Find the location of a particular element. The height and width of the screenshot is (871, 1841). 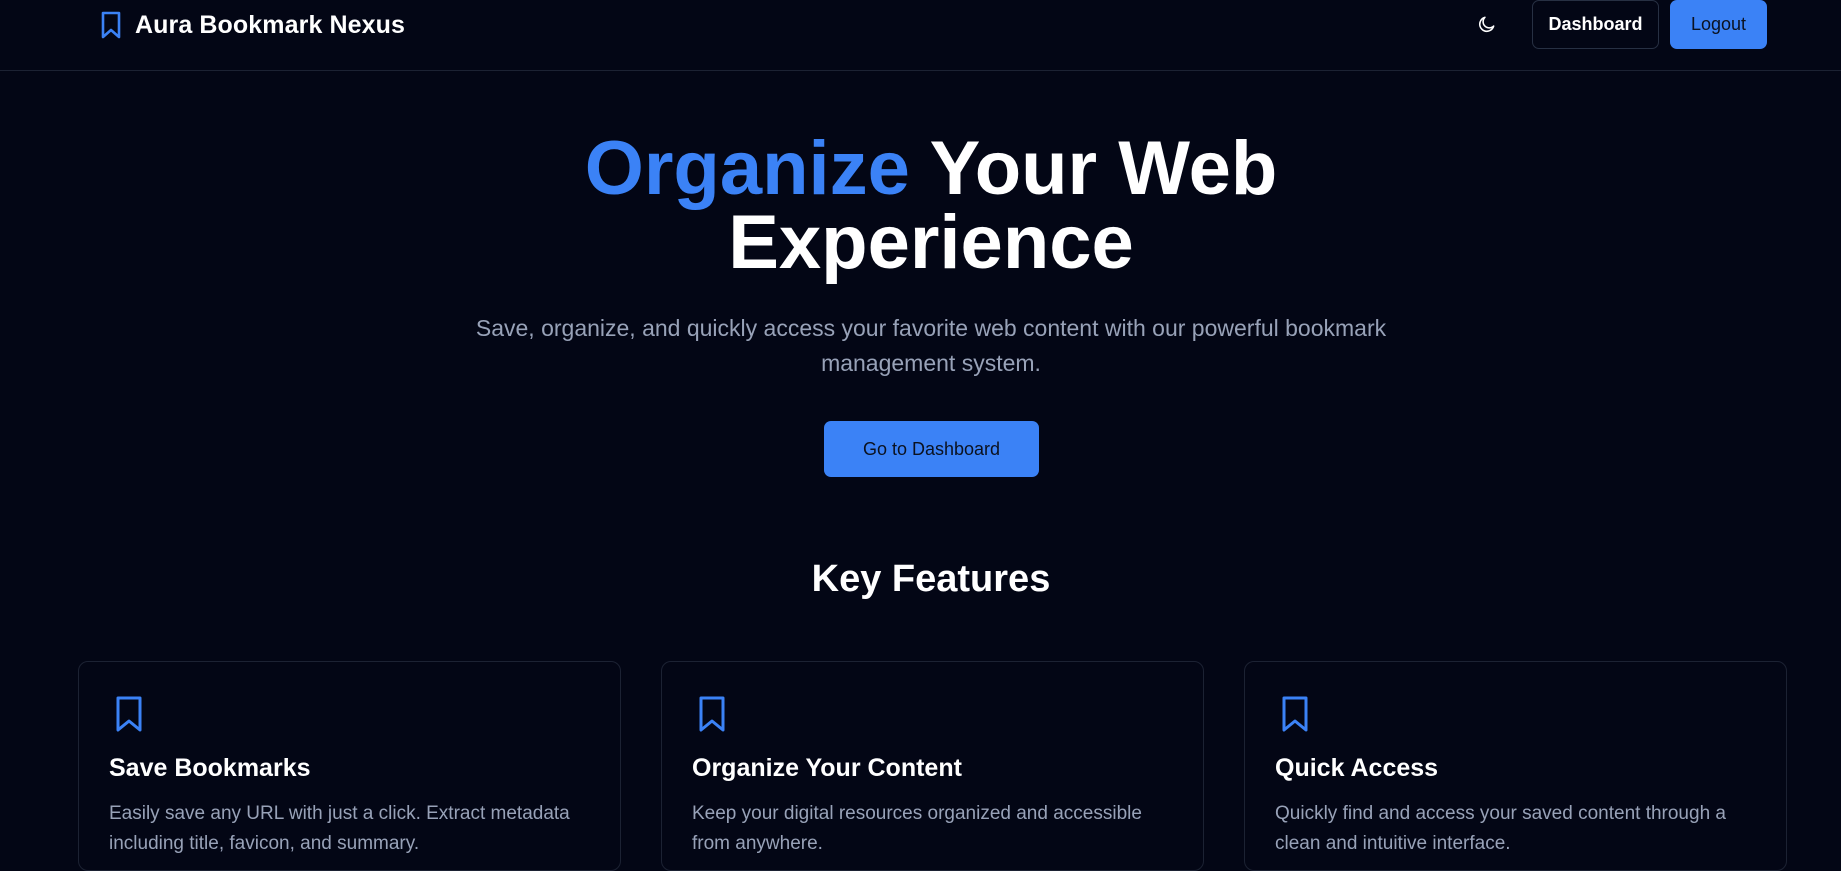

hero-title-accent: Organize is located at coordinates (747, 168).